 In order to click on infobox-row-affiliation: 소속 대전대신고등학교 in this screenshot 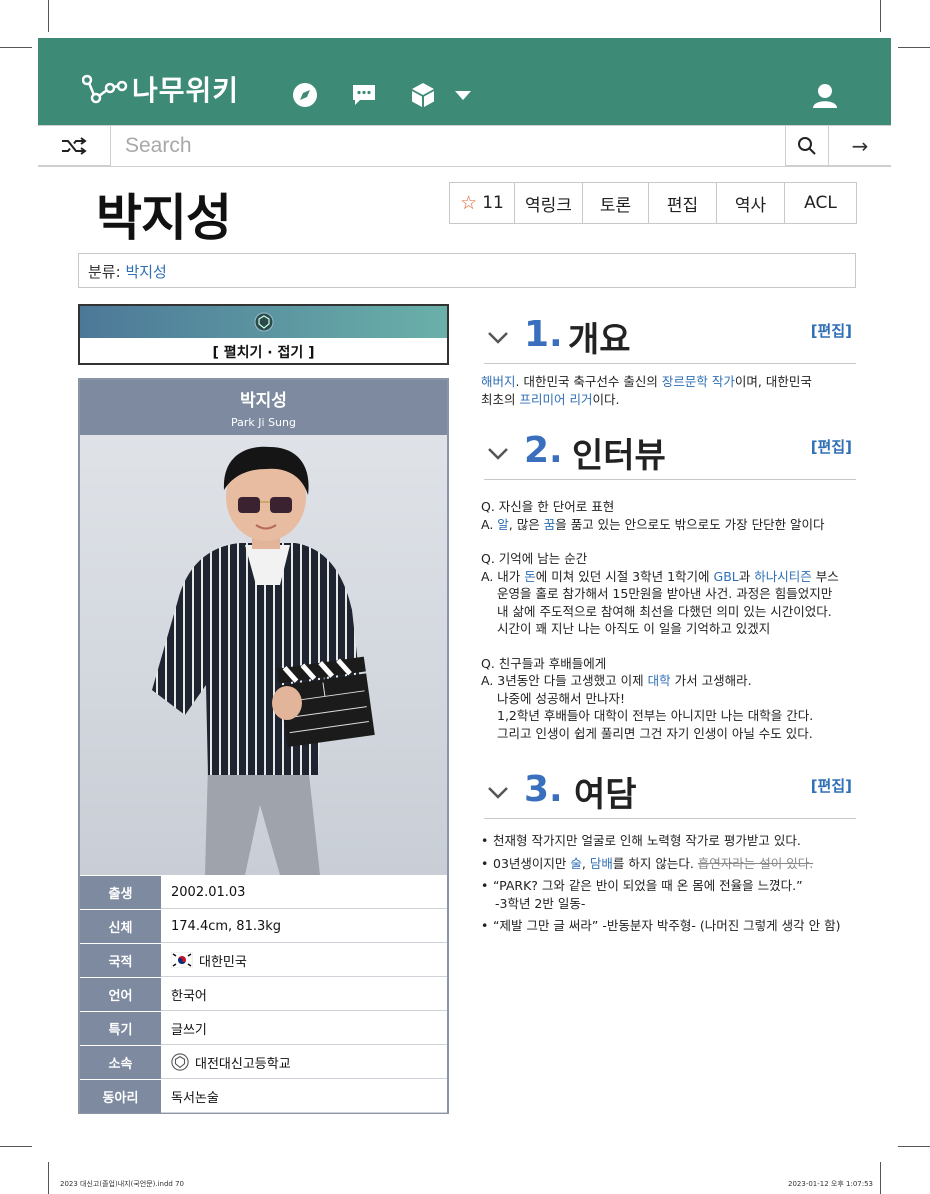, I will do `click(263, 1062)`.